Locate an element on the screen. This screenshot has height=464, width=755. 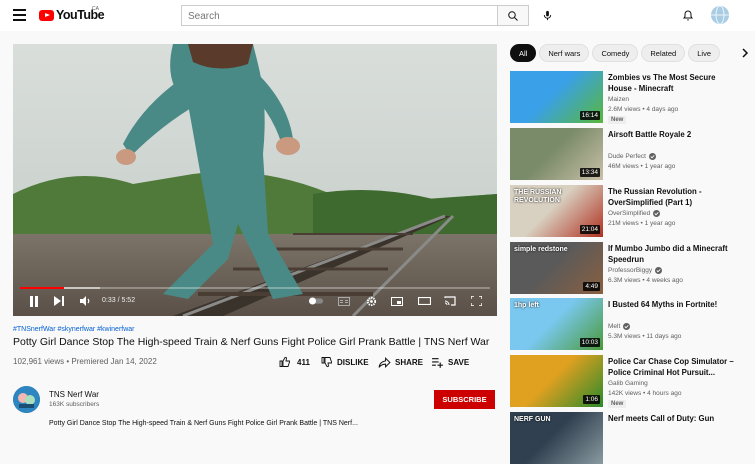
recommendation-title: I Busted 64 Myths in Fortnite! is located at coordinates (673, 304).